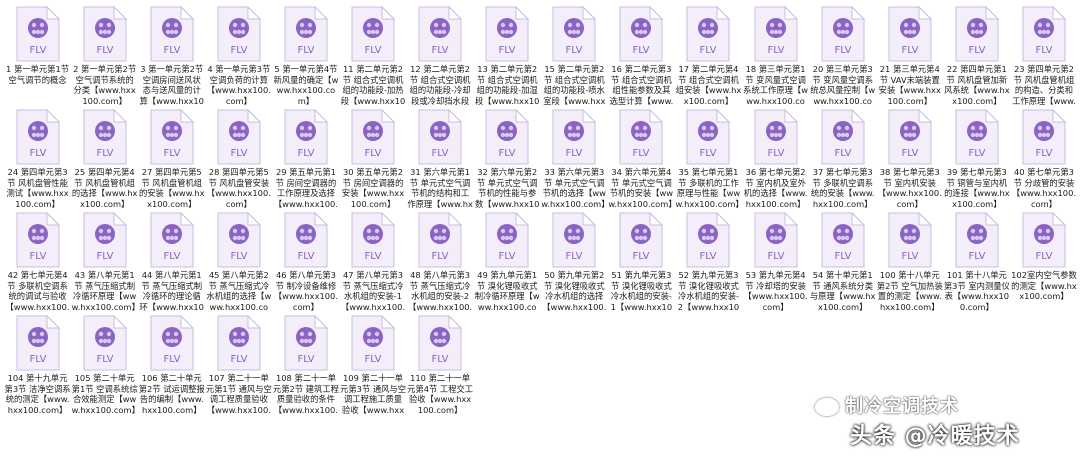  I want to click on file-item: FLV 17 第二单元第4节 组合式空调机组安装【www.hxx100.com】, so click(708, 55).